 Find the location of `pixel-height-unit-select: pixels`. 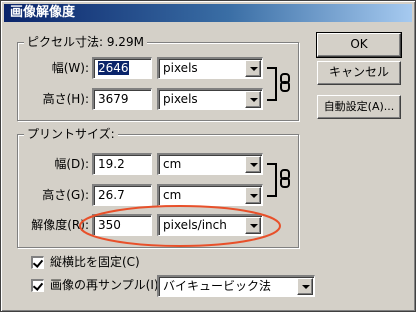

pixel-height-unit-select: pixels is located at coordinates (210, 99).